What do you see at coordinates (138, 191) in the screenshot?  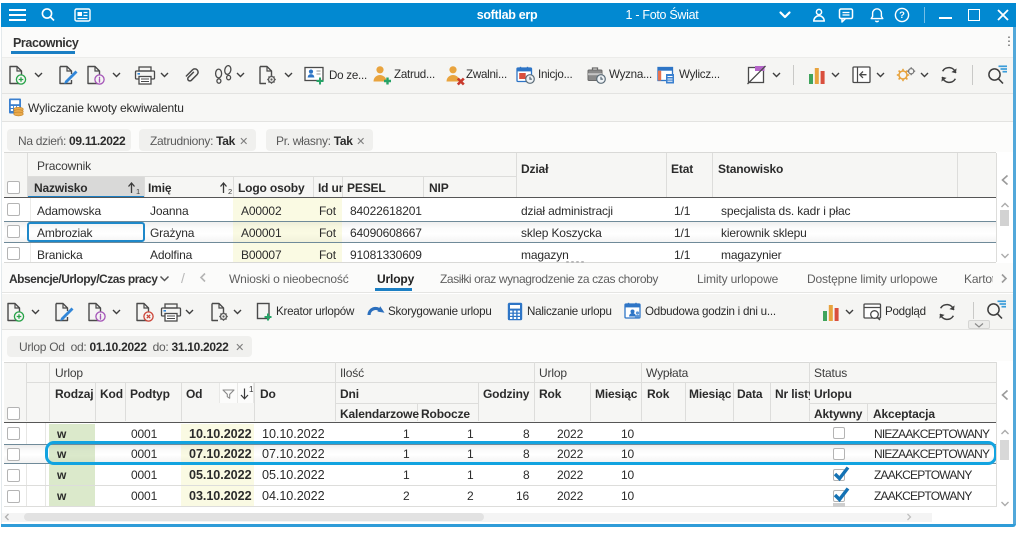 I see `svg-text: 1` at bounding box center [138, 191].